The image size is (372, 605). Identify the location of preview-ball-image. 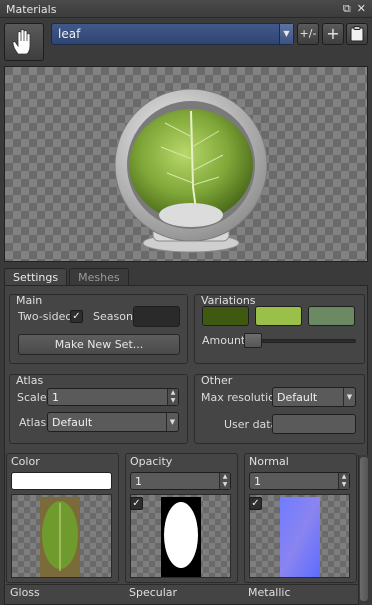
(191, 170).